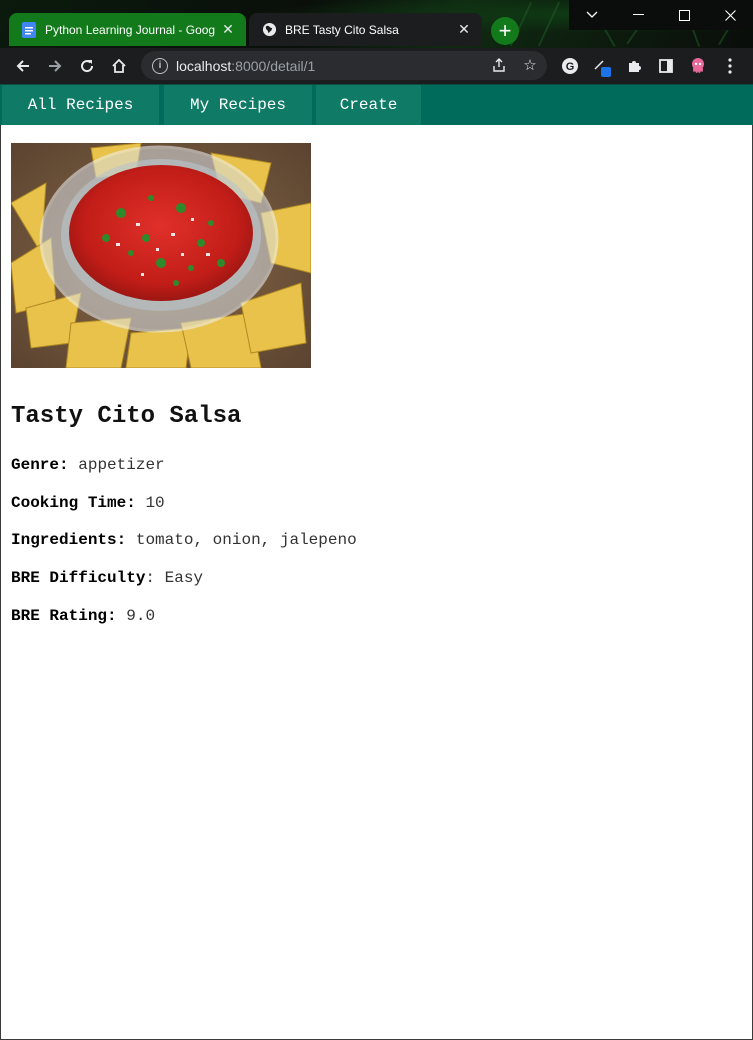 The image size is (753, 1040). Describe the element at coordinates (55, 66) in the screenshot. I see `forward-arrow-icon` at that location.